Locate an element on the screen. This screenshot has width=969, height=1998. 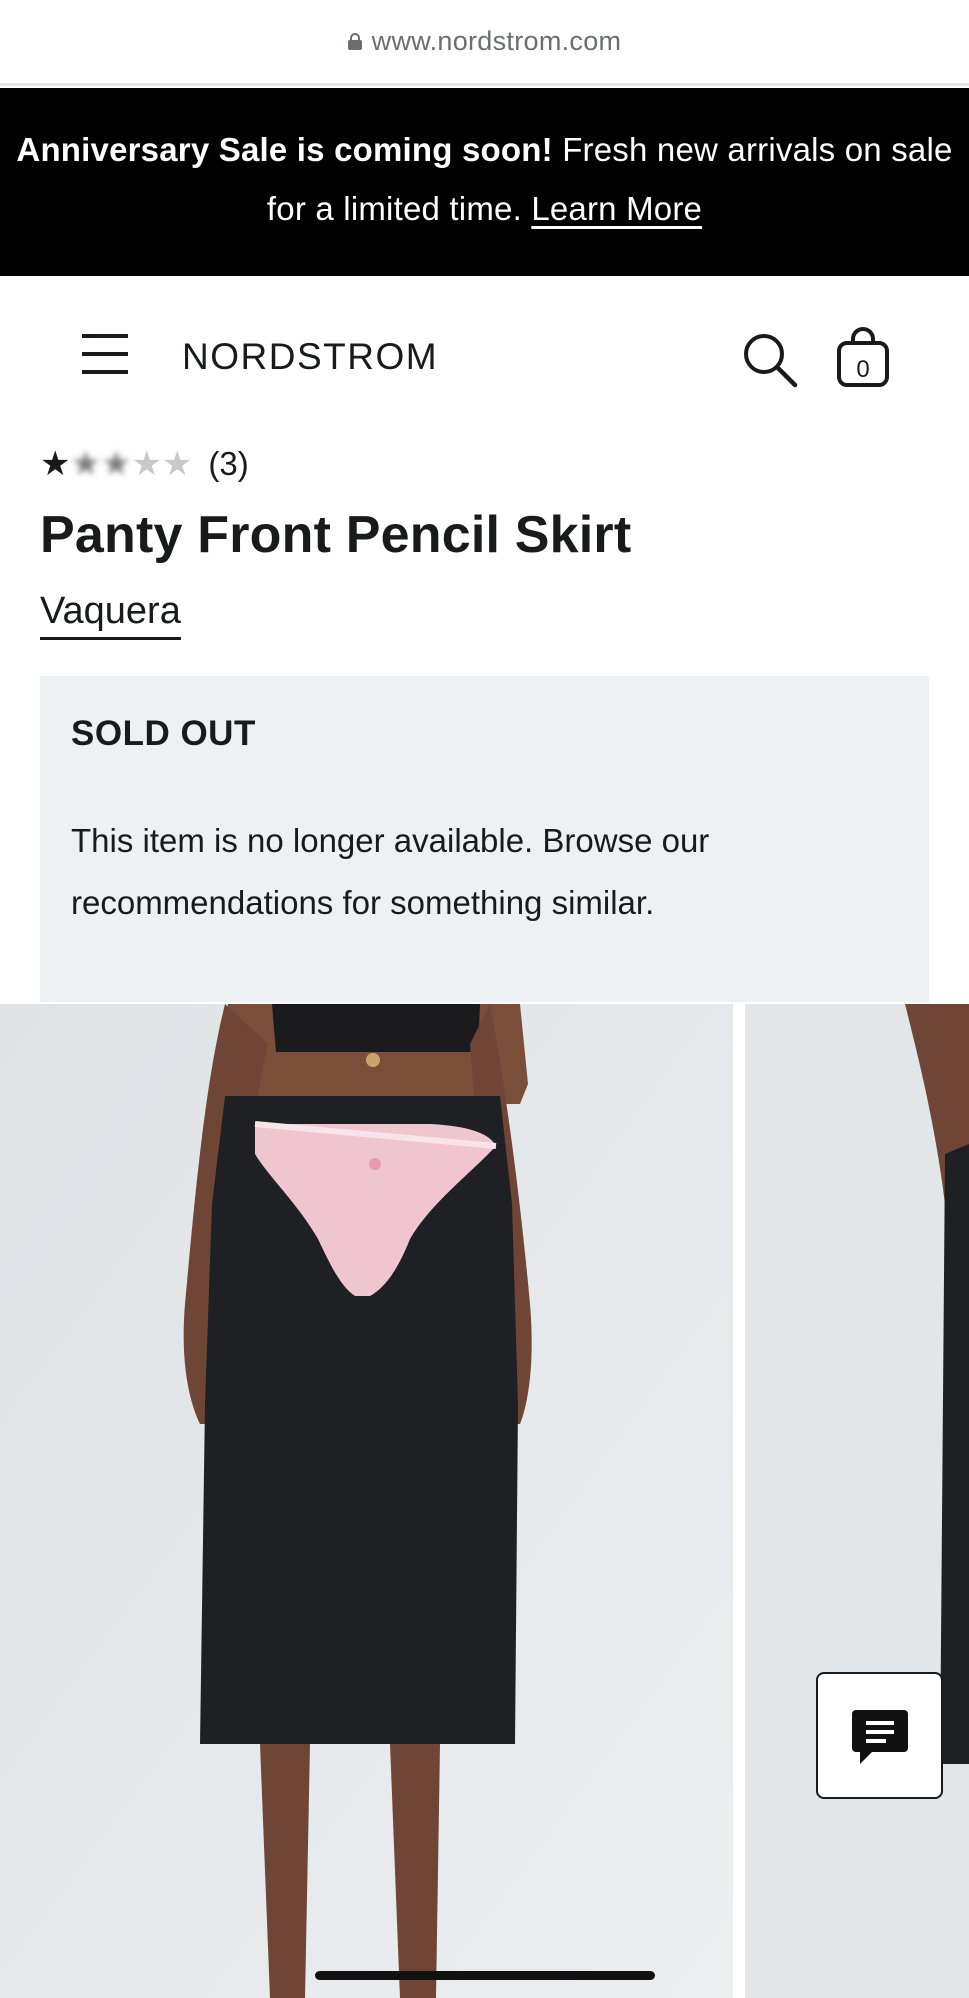
promo-bold-text: Anniversary Sale is coming soon! is located at coordinates (284, 149).